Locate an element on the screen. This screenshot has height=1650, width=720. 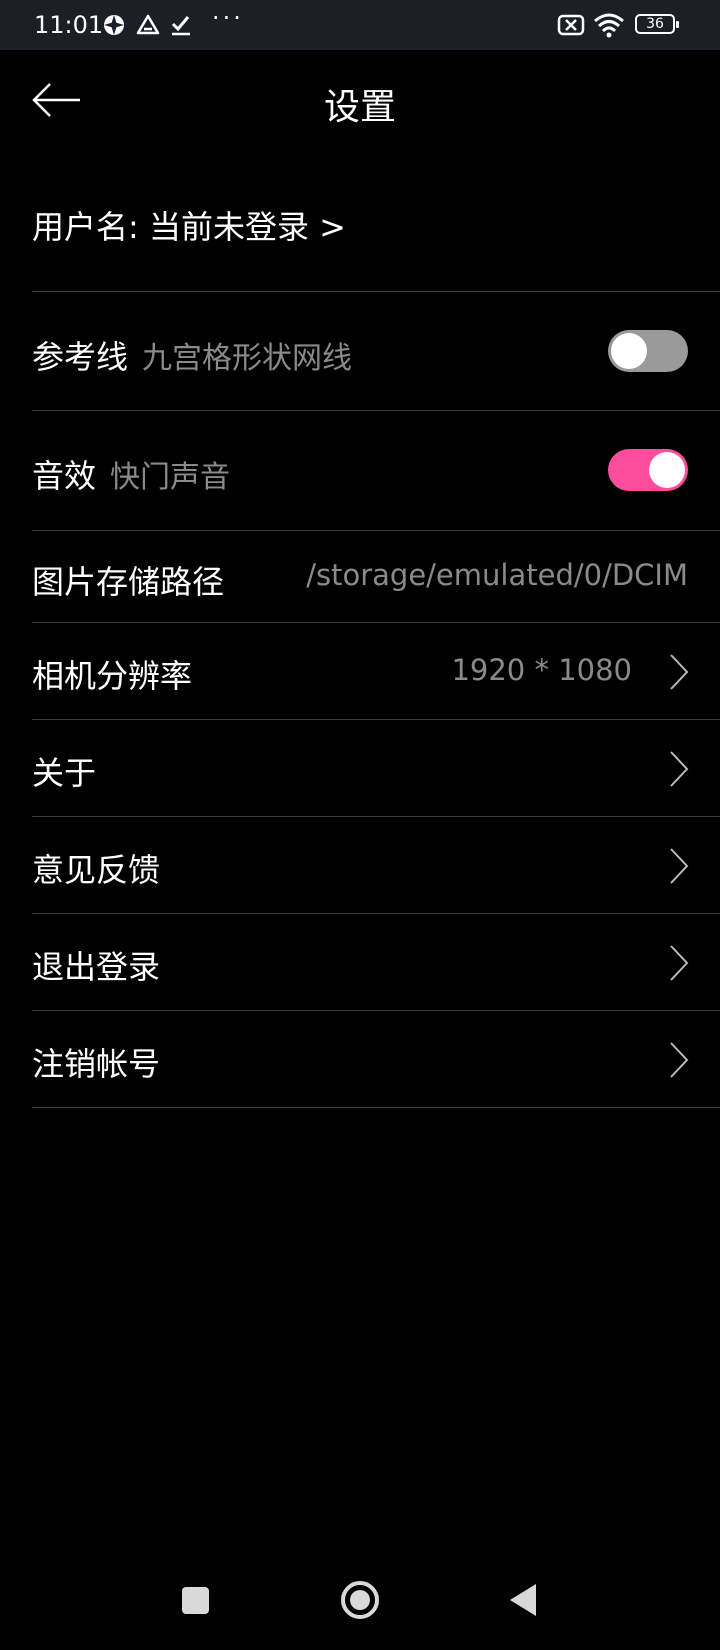
storage-path-label: 图片存储路径 is located at coordinates (128, 582).